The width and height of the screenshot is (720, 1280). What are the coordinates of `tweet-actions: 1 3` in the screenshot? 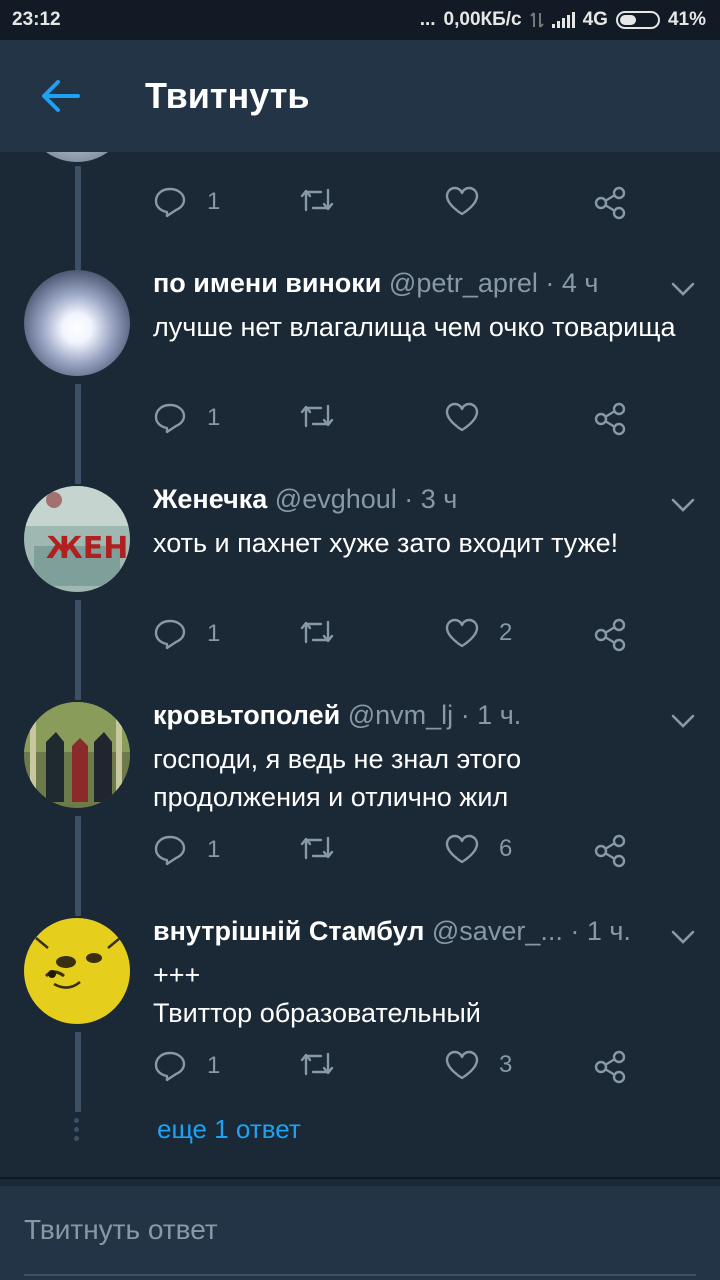 It's located at (393, 1070).